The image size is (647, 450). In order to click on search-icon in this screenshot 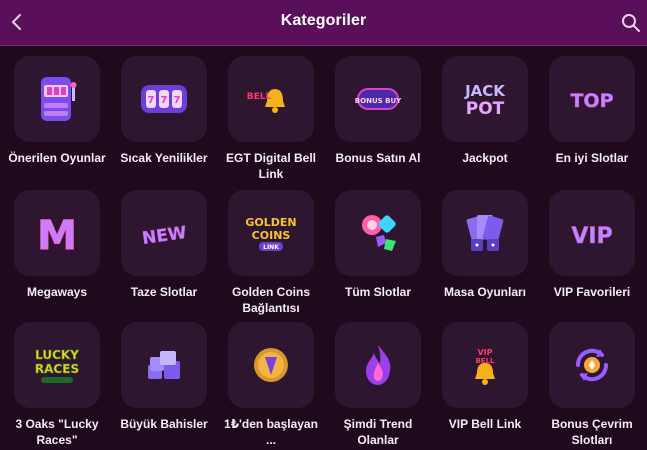, I will do `click(631, 23)`.